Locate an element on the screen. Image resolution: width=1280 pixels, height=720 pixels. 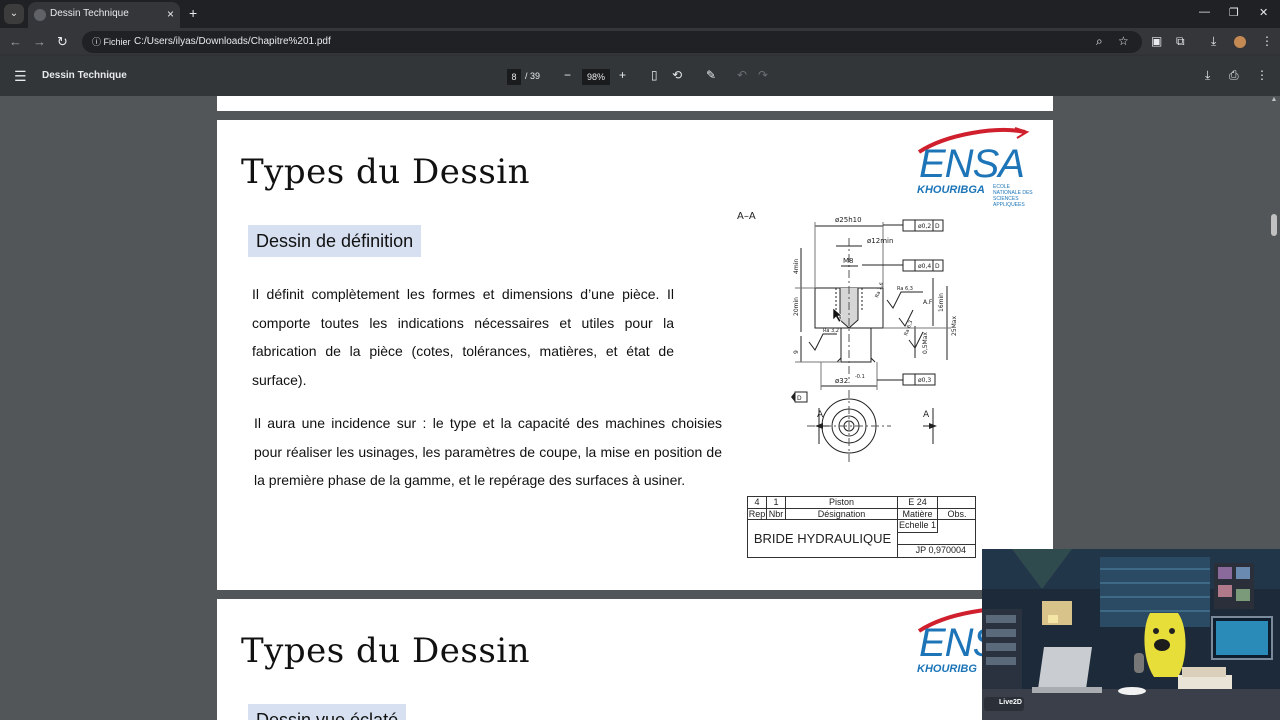
af-label: A.F is located at coordinates (928, 302).